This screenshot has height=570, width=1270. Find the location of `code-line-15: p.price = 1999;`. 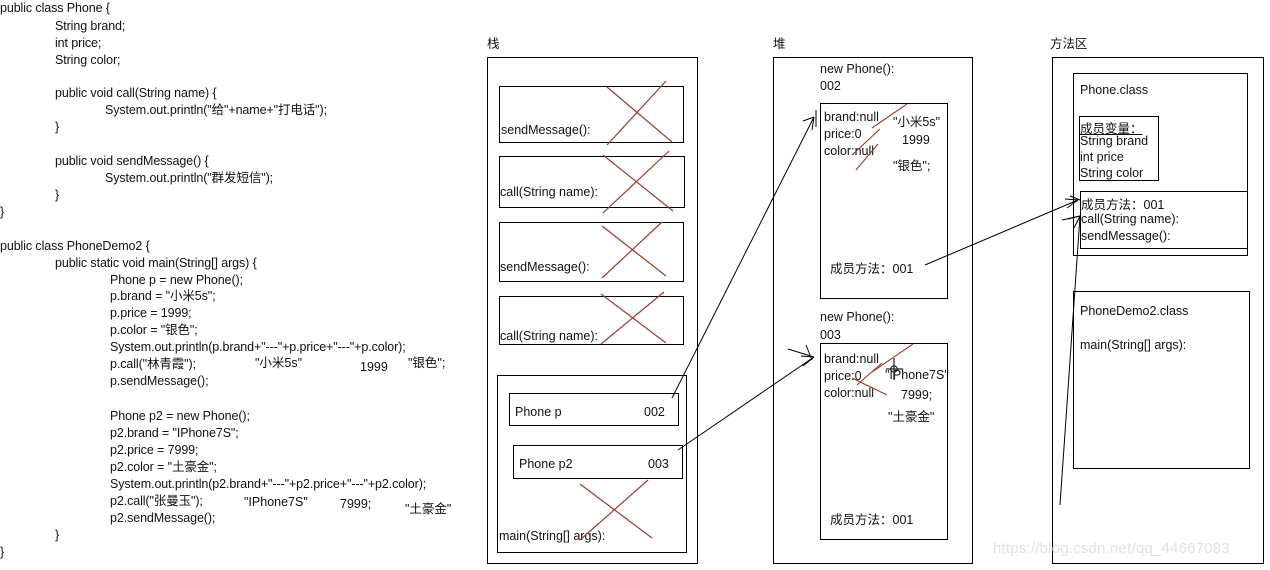

code-line-15: p.price = 1999; is located at coordinates (151, 313).